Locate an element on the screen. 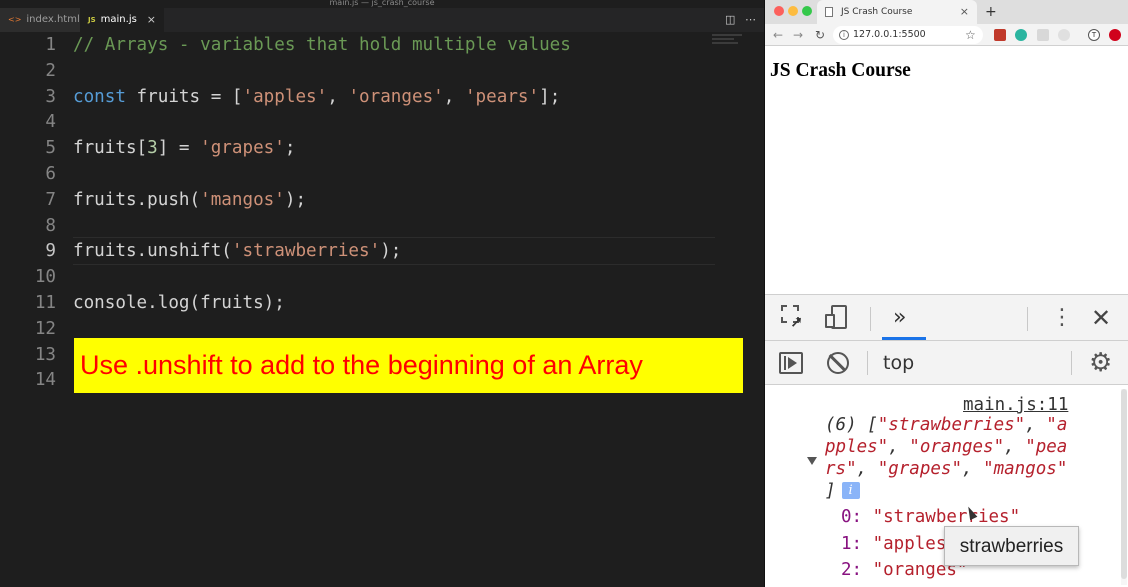 This screenshot has height=587, width=1128. line-number: 9 is located at coordinates (50, 251).